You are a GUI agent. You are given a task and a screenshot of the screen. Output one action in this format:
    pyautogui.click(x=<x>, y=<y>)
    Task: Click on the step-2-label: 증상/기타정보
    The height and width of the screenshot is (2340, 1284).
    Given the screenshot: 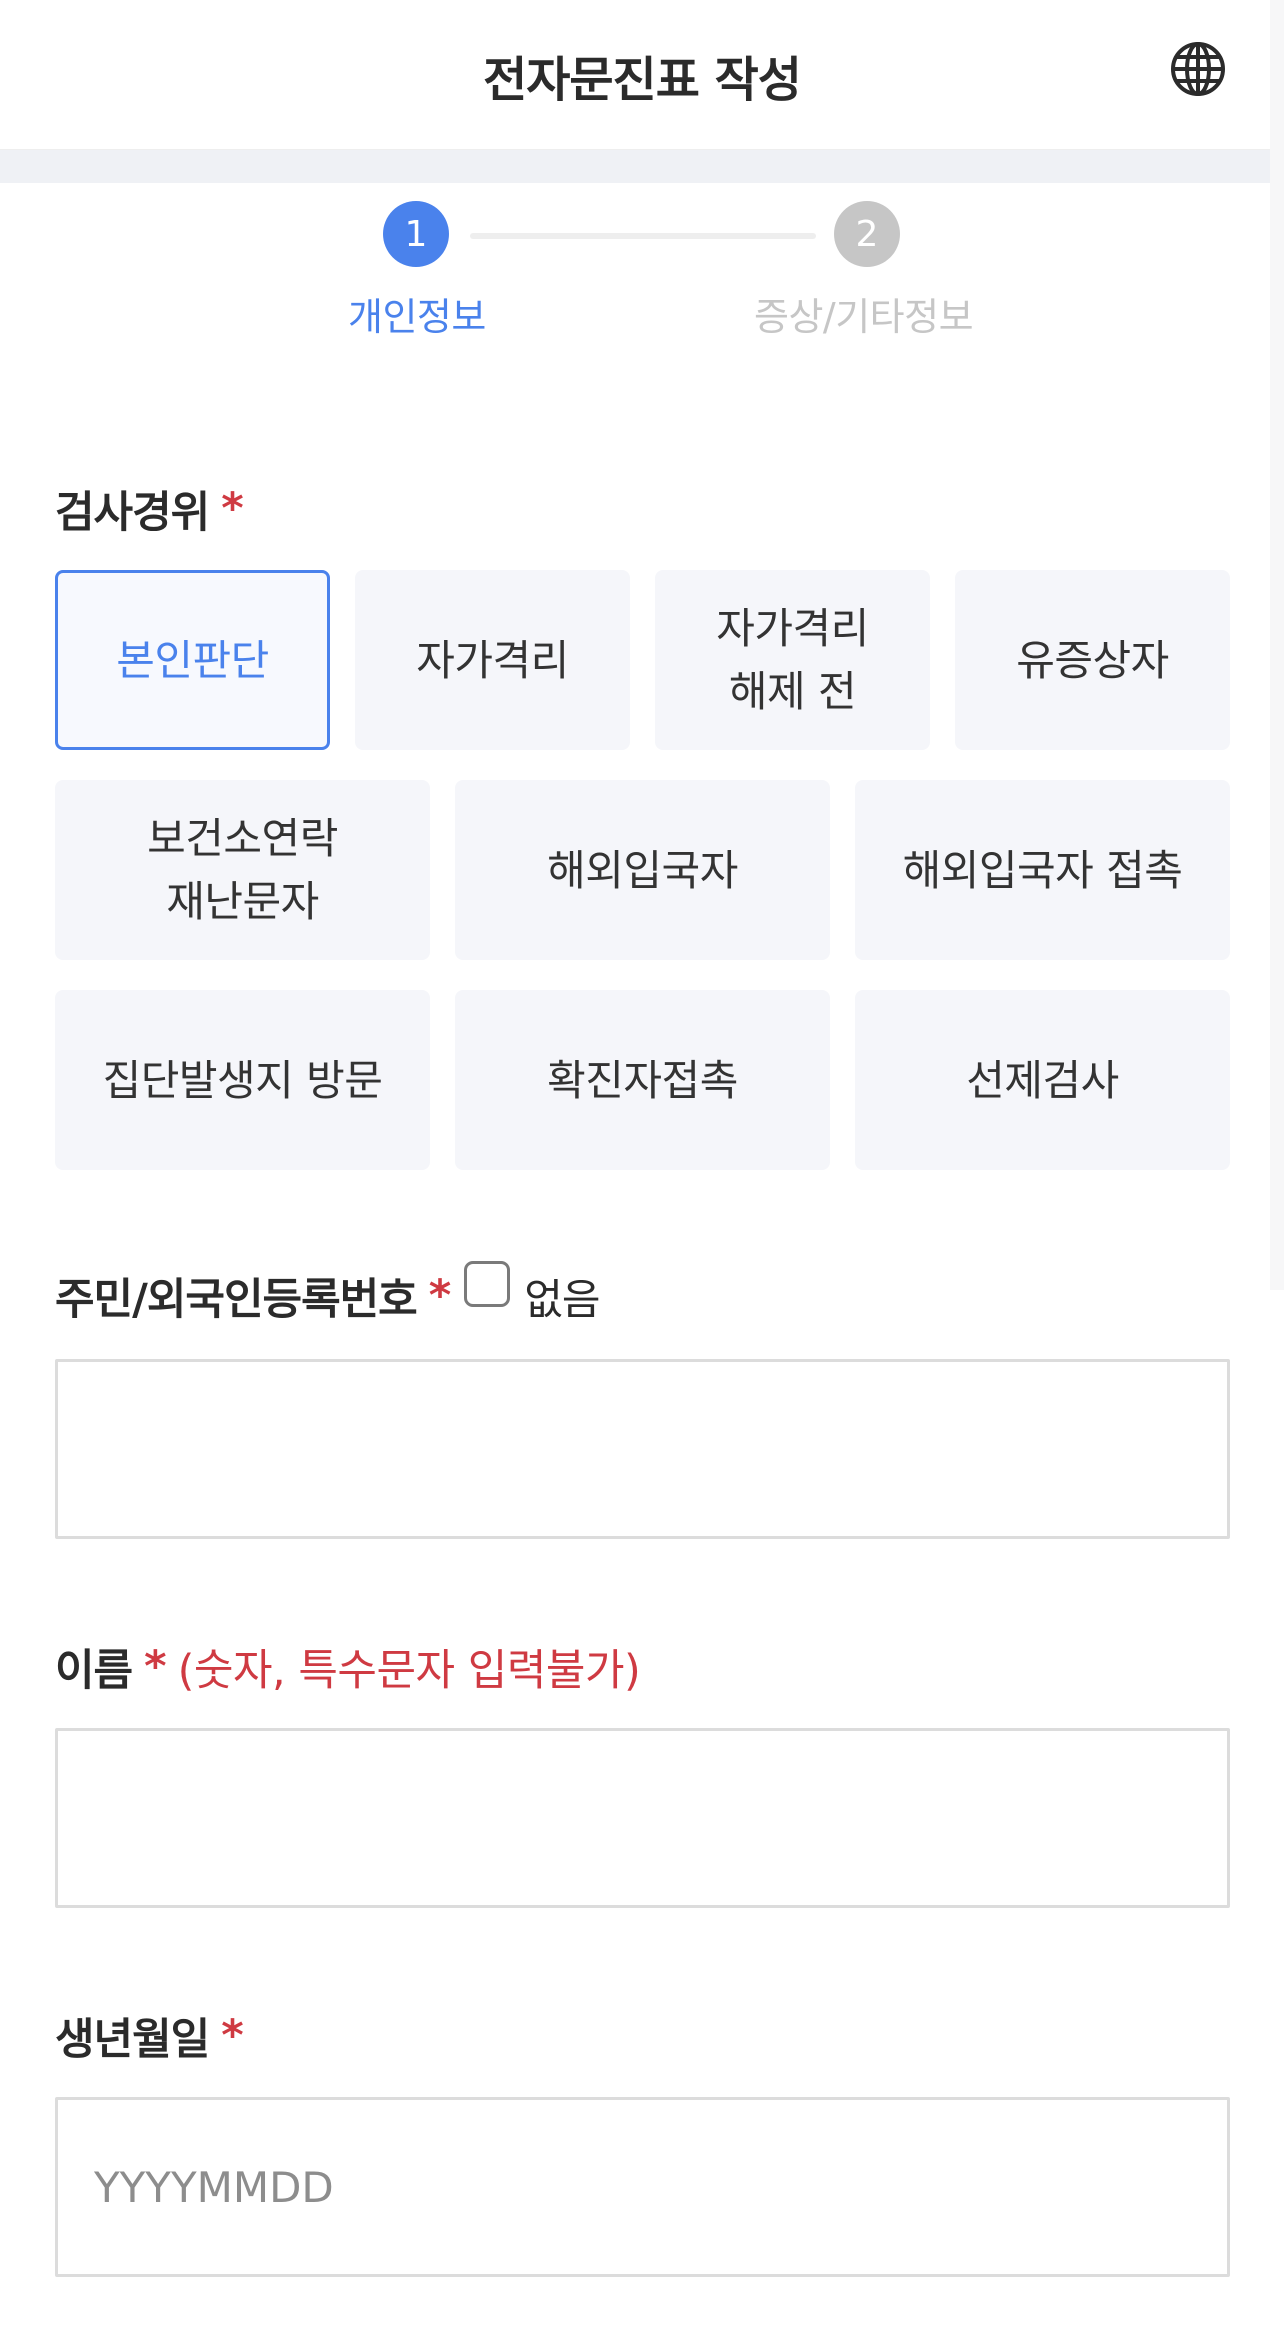 What is the action you would take?
    pyautogui.click(x=864, y=317)
    